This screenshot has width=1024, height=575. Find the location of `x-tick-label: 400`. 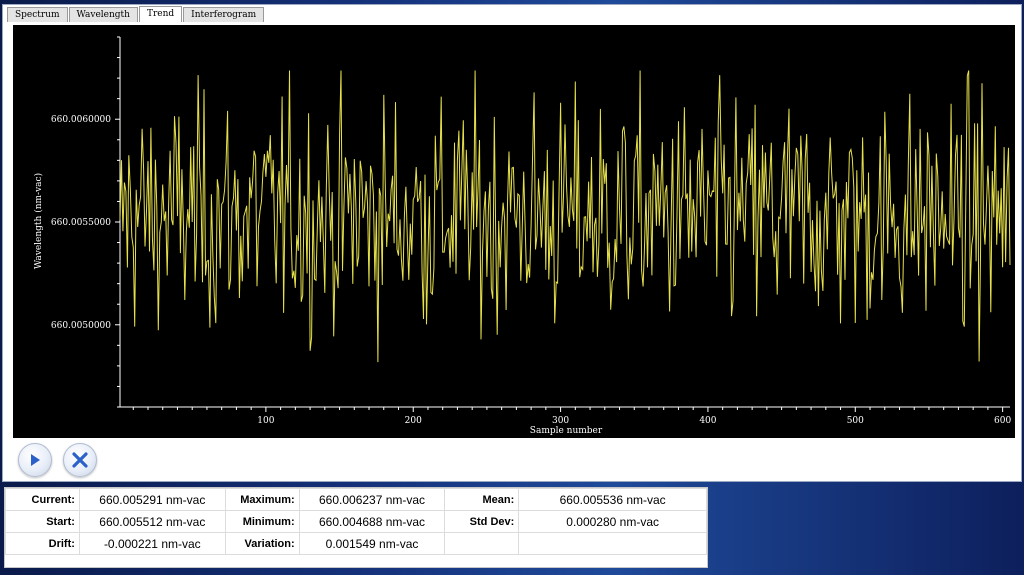

x-tick-label: 400 is located at coordinates (707, 421).